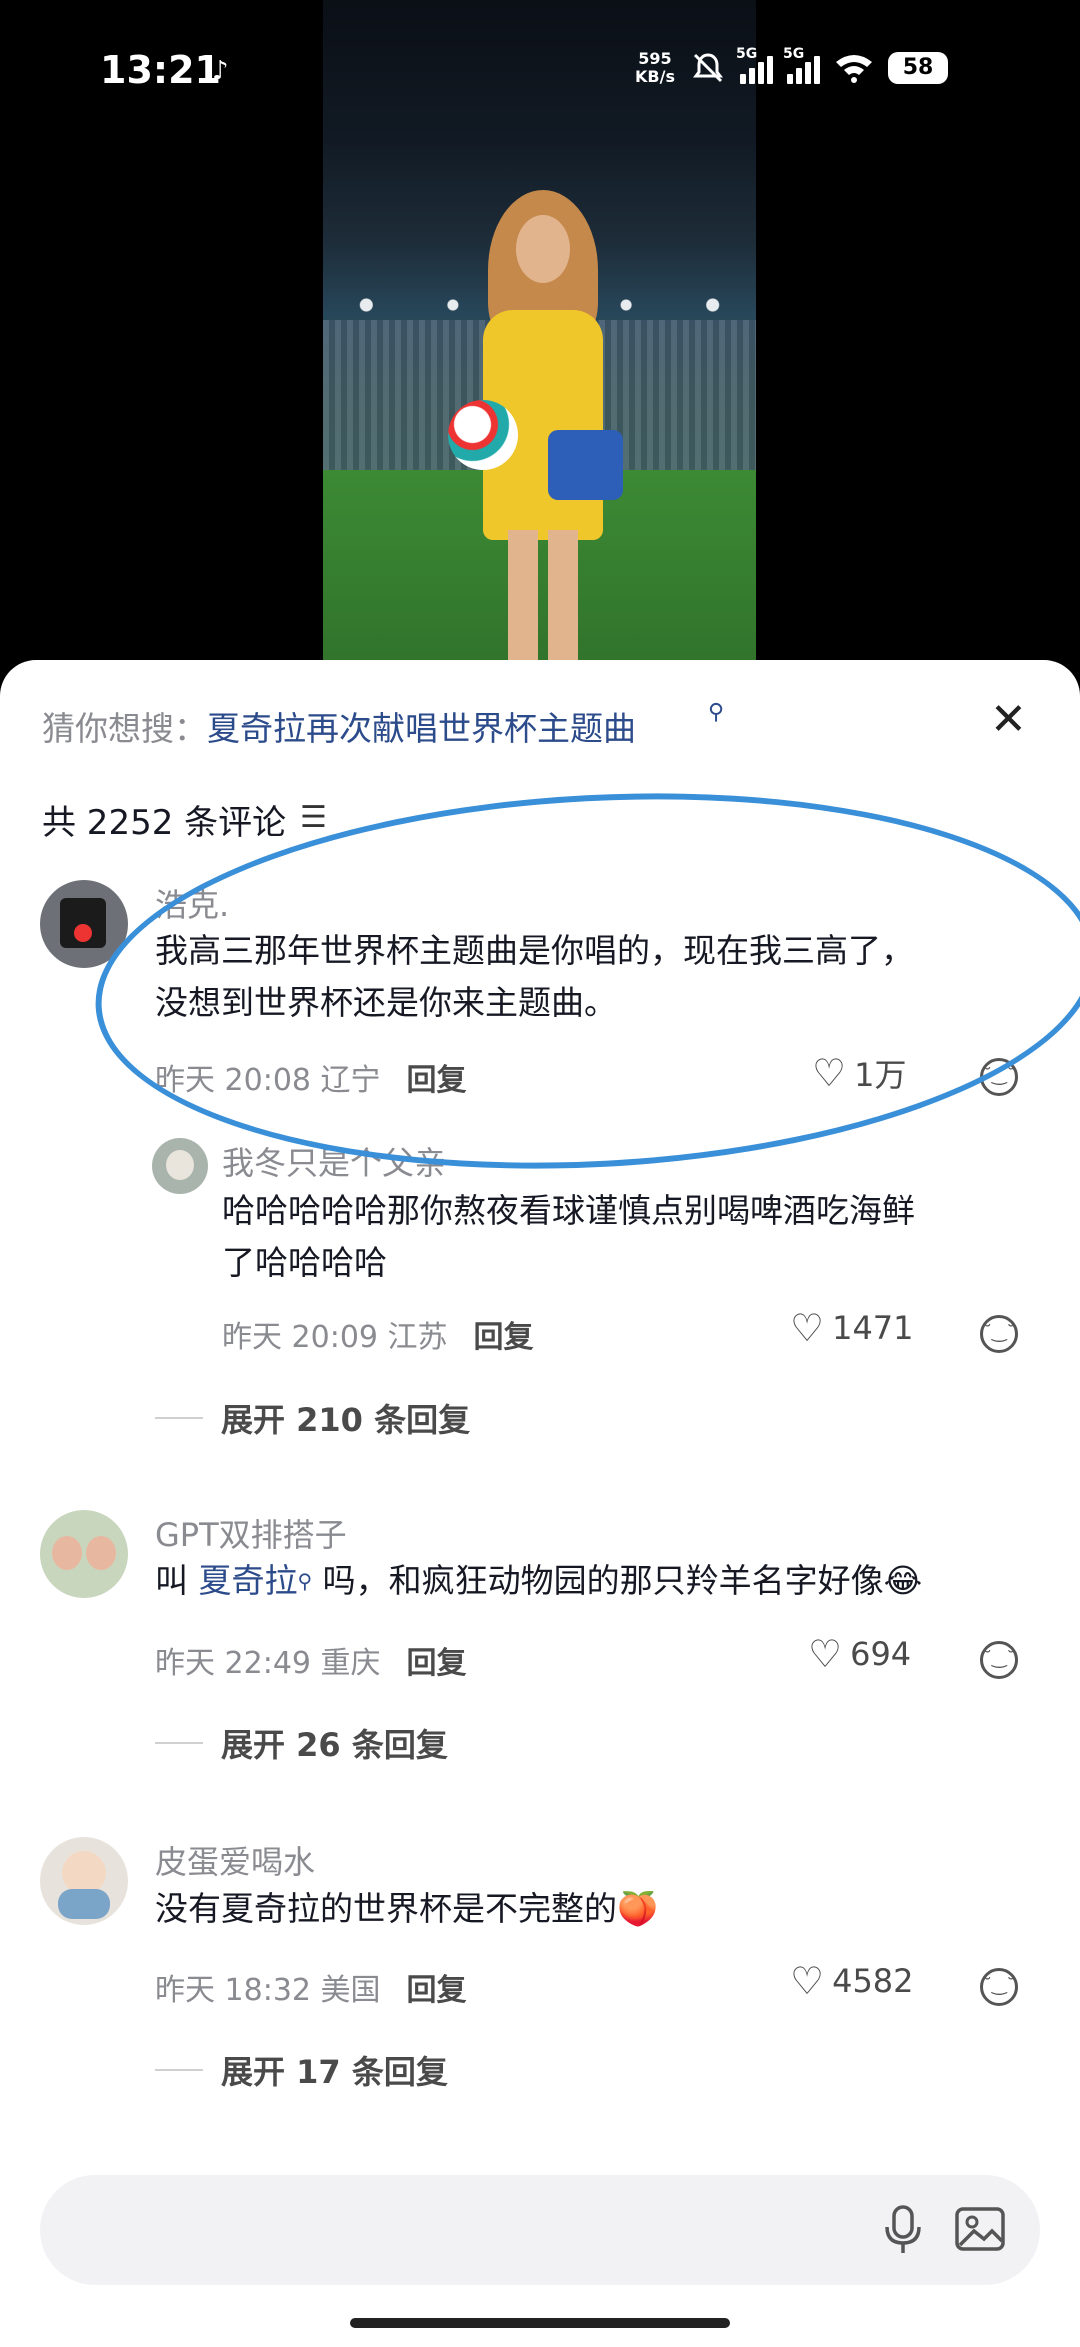  Describe the element at coordinates (595, 977) in the screenshot. I see `comment-text: 我高三那年世界杯主题曲是你唱的，现在我三高了， 没想到世界杯还是你来主题曲。` at that location.